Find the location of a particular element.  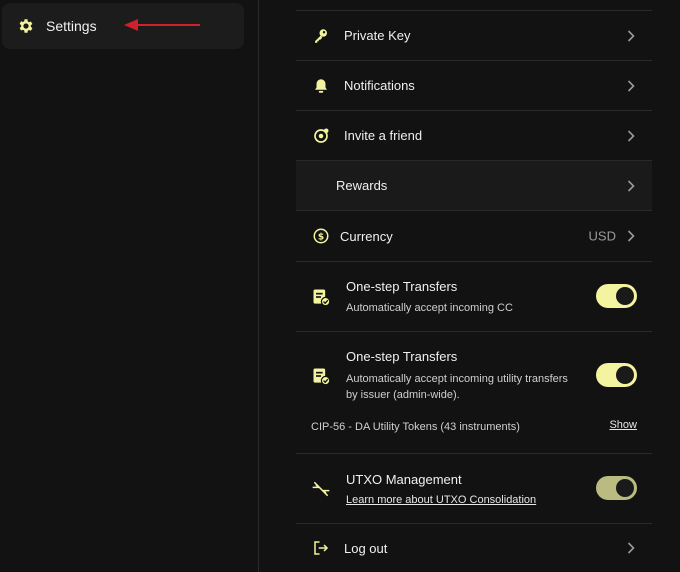

utxo-management-toggle is located at coordinates (616, 488).